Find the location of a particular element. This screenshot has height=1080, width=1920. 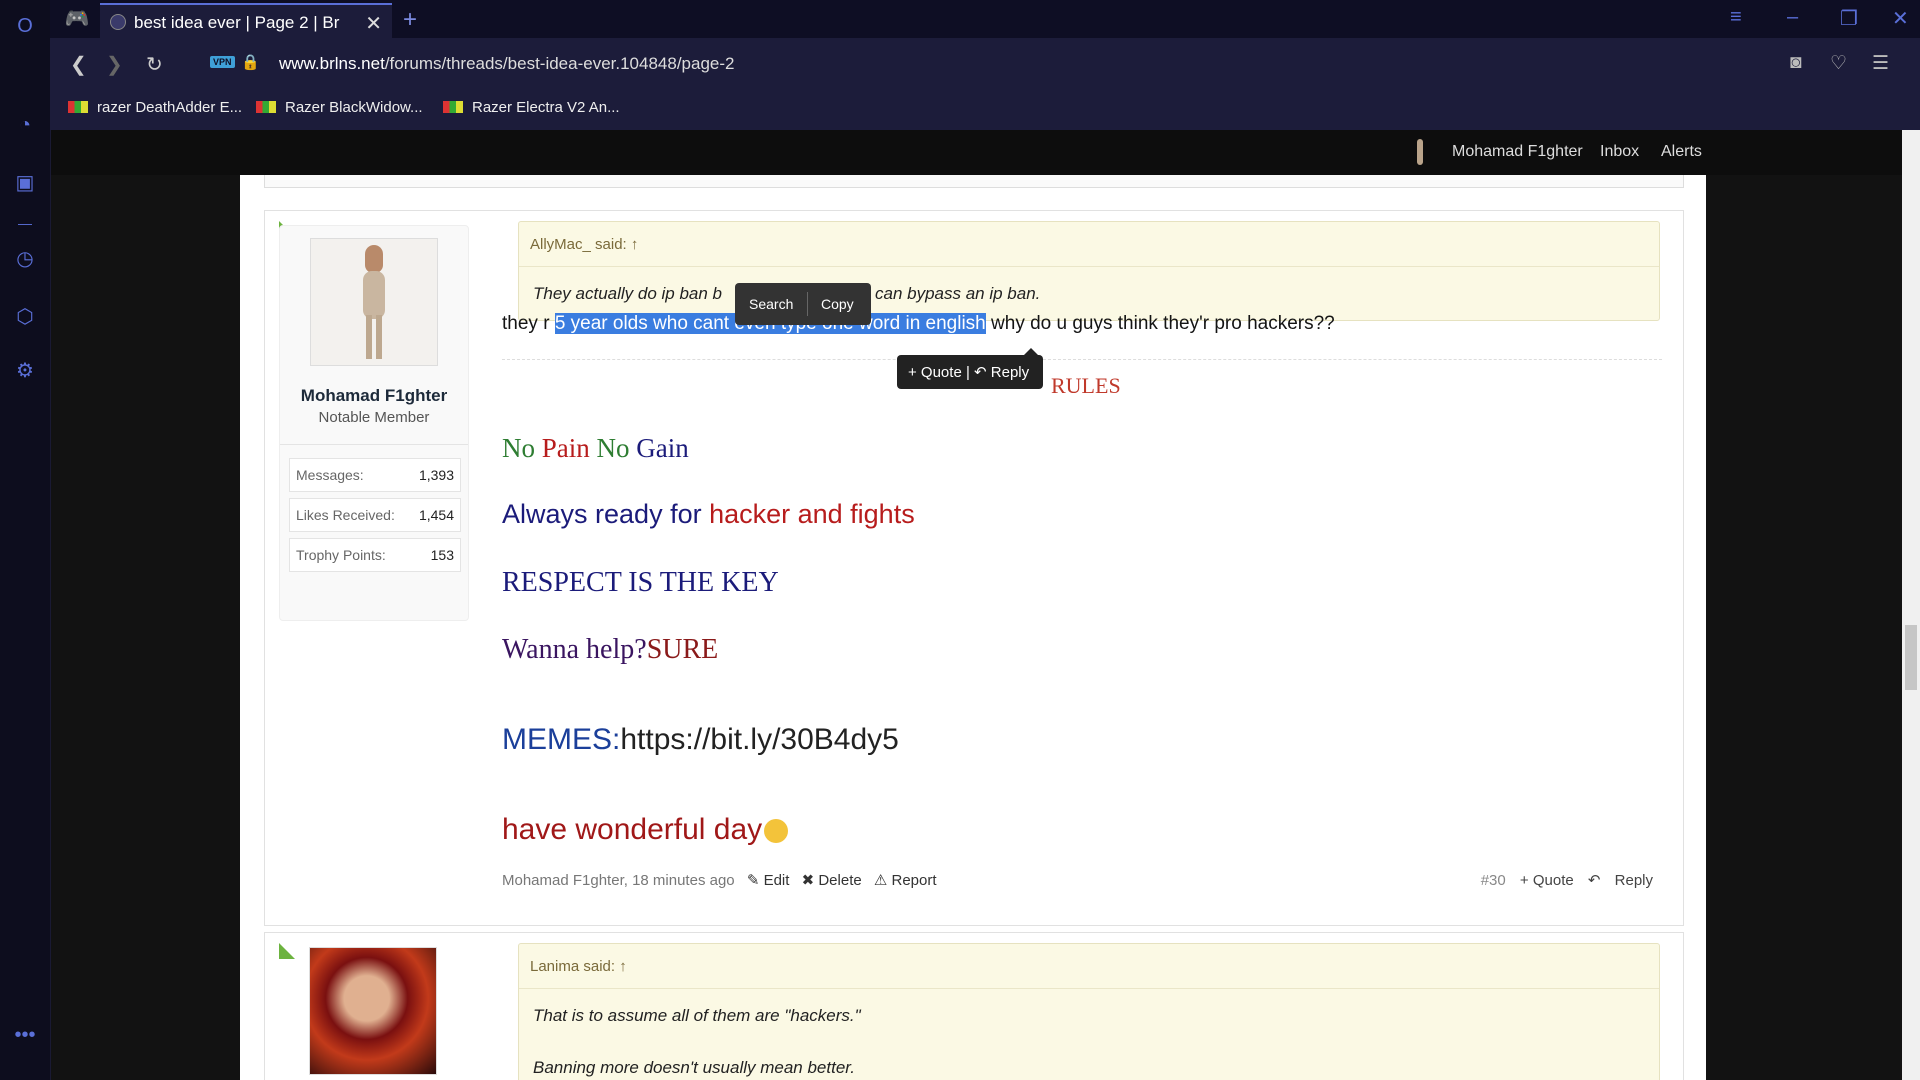

nav-alerts: Alerts is located at coordinates (1681, 152).